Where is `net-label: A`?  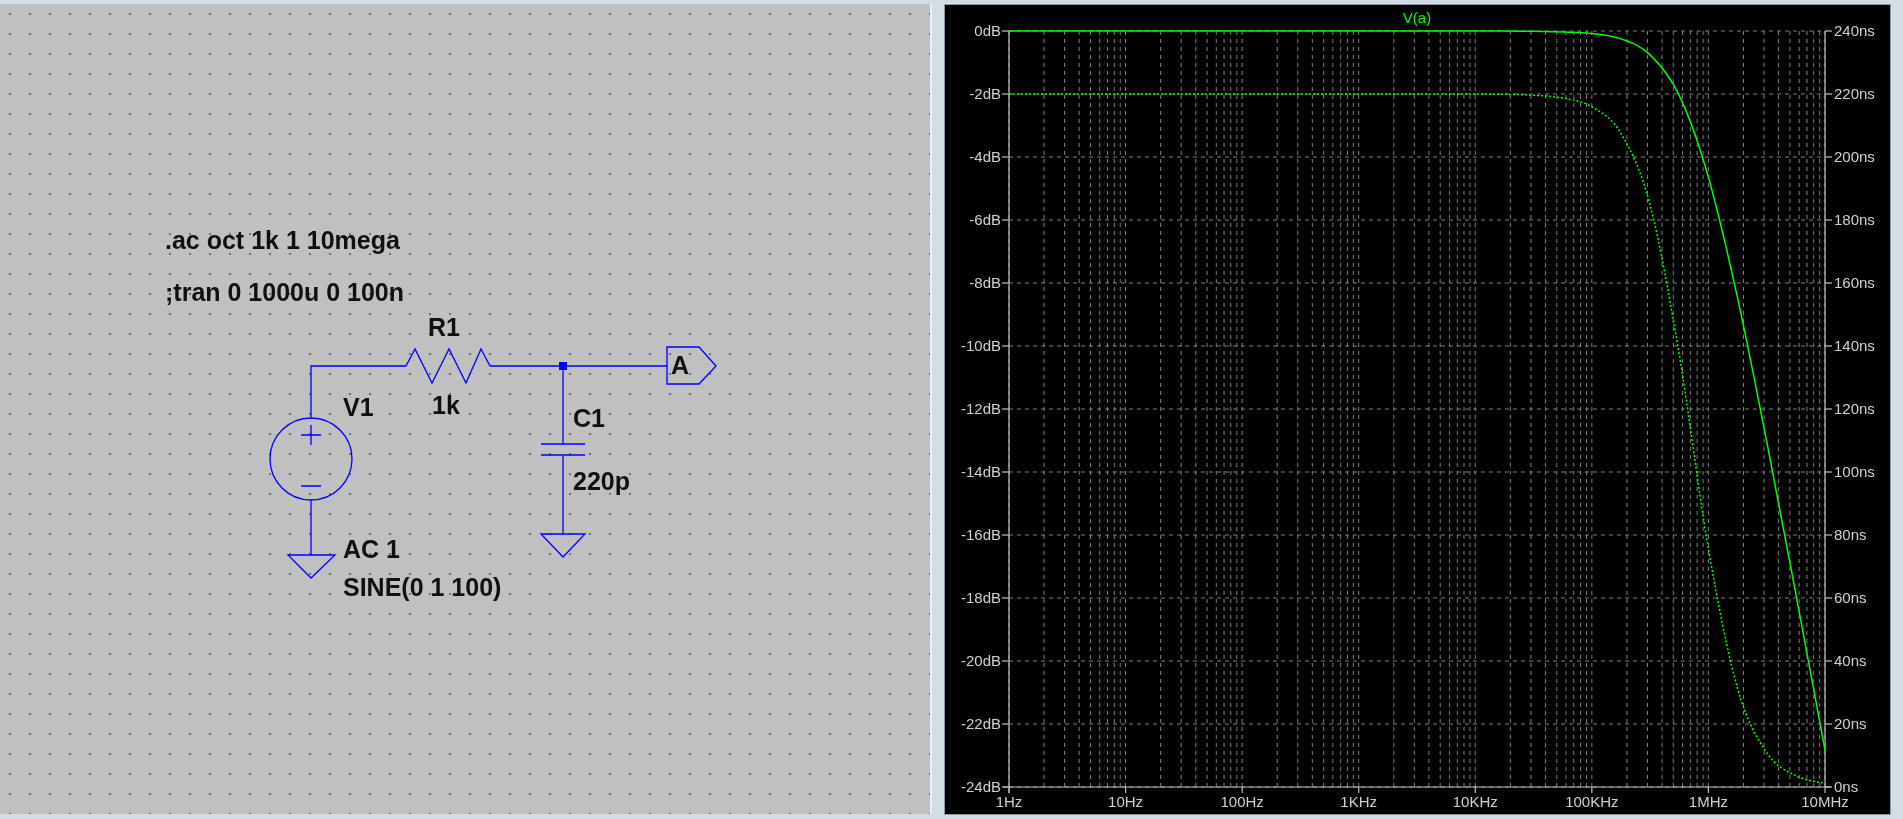
net-label: A is located at coordinates (680, 365).